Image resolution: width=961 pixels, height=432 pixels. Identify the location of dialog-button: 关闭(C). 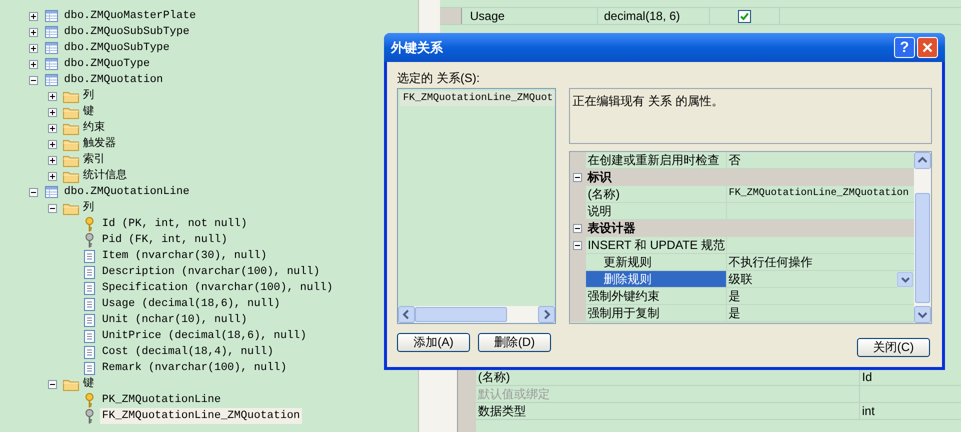
(893, 347).